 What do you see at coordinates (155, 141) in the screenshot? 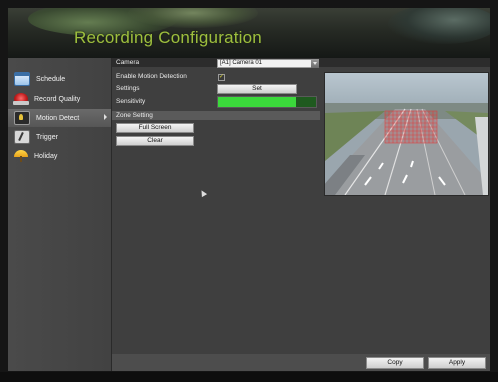
I see `clear-button: Clear` at bounding box center [155, 141].